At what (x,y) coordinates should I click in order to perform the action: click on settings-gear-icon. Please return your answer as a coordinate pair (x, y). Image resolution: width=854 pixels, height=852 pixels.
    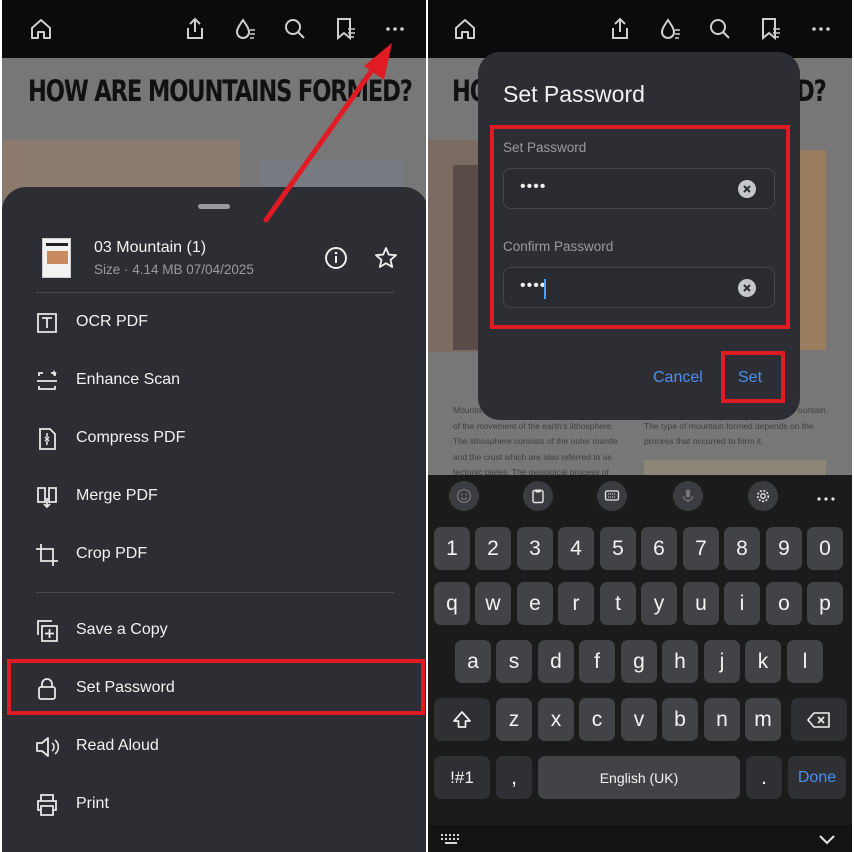
    Looking at the image, I should click on (763, 496).